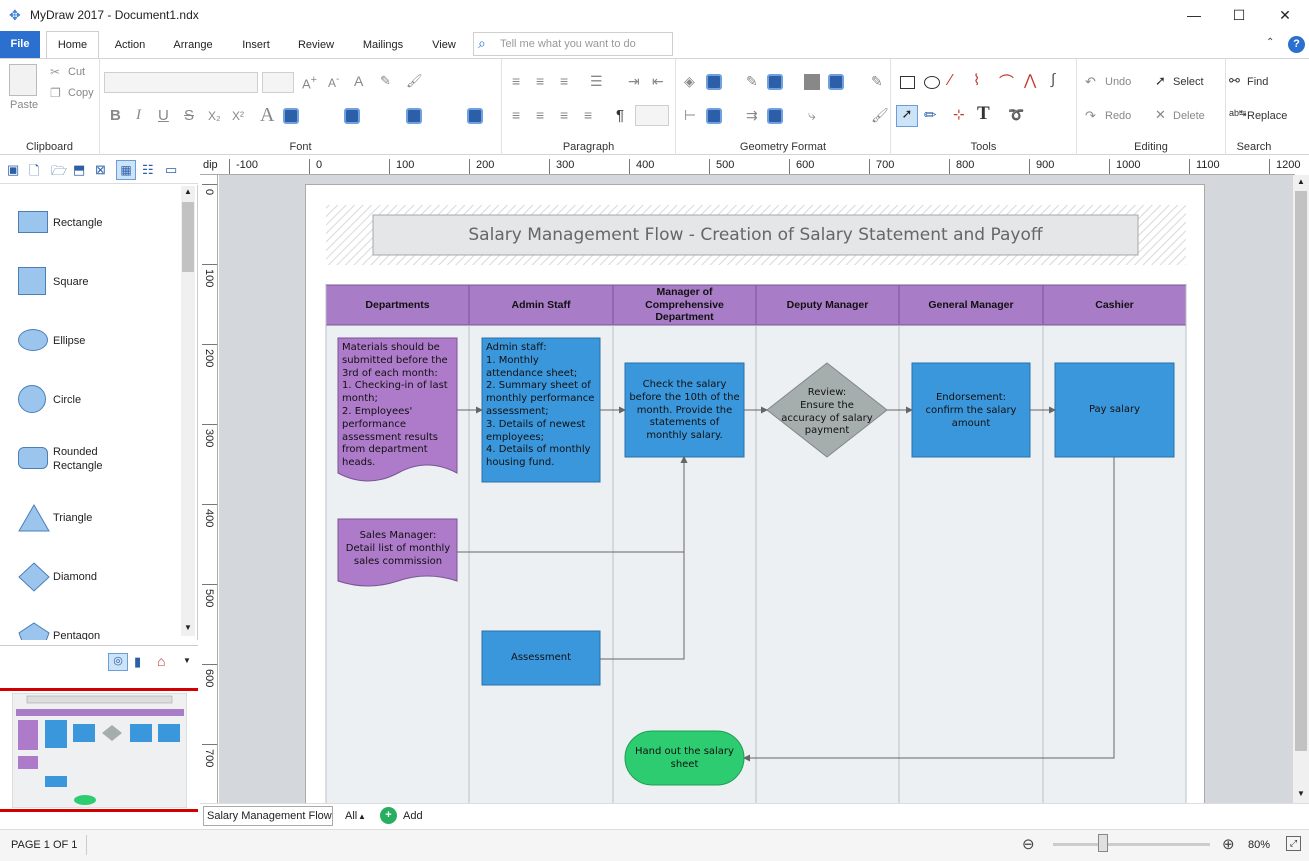 The width and height of the screenshot is (1309, 861). Describe the element at coordinates (388, 815) in the screenshot. I see `add-page-icon: +` at that location.